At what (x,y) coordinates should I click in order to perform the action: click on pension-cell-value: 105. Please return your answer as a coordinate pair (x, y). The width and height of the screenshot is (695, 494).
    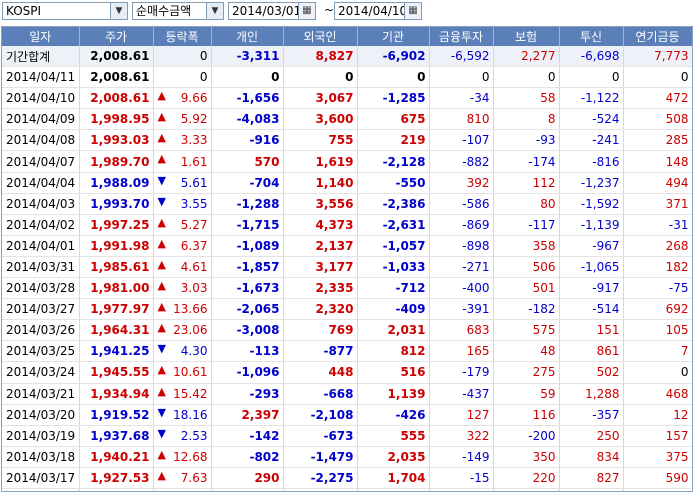
    Looking at the image, I should click on (677, 330).